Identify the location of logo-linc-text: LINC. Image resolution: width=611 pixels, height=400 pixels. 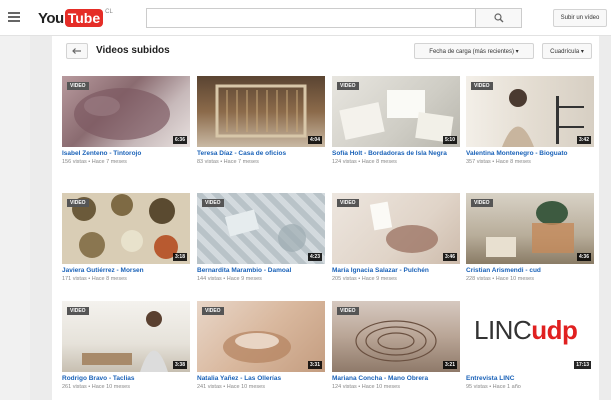
(503, 330).